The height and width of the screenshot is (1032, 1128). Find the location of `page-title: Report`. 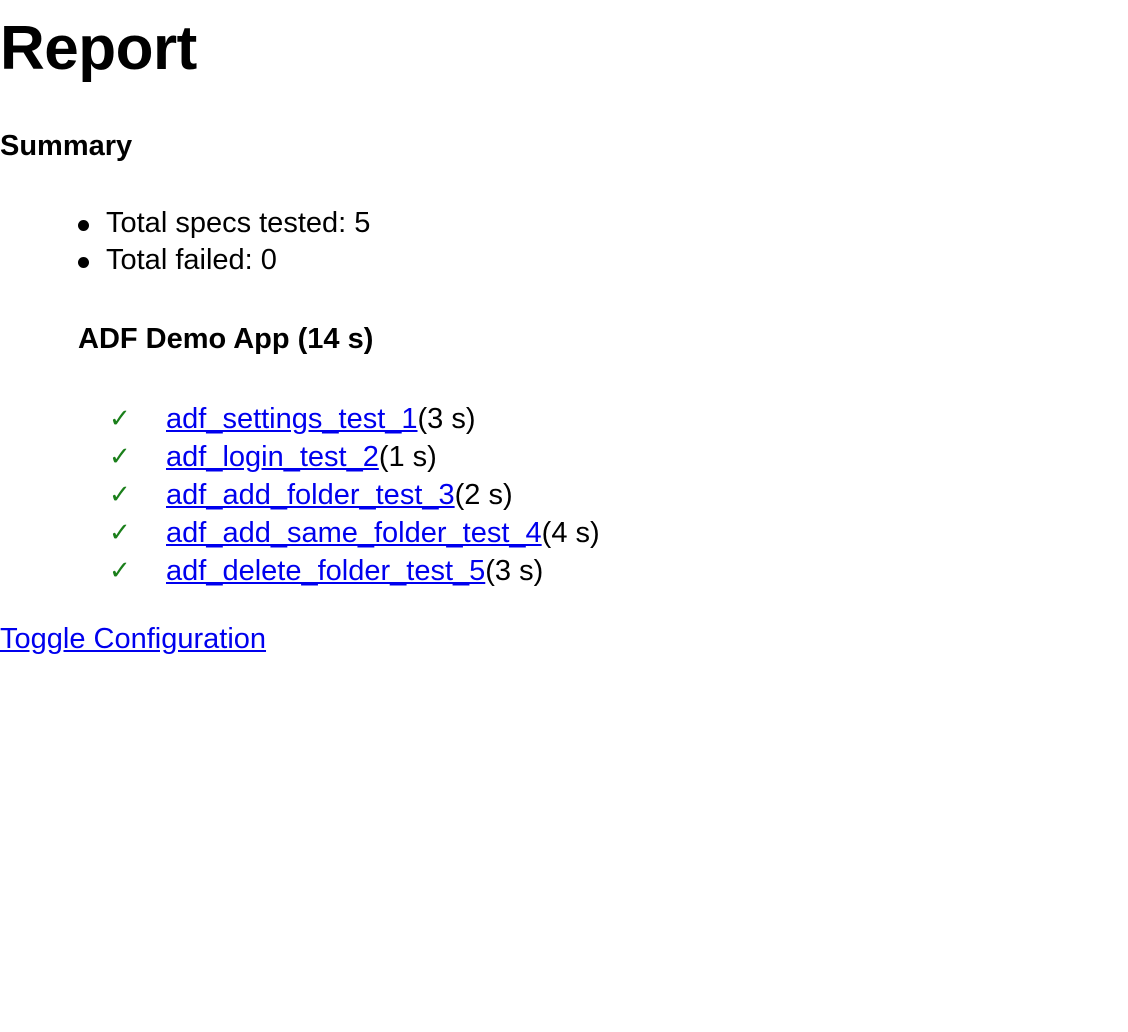

page-title: Report is located at coordinates (98, 48).